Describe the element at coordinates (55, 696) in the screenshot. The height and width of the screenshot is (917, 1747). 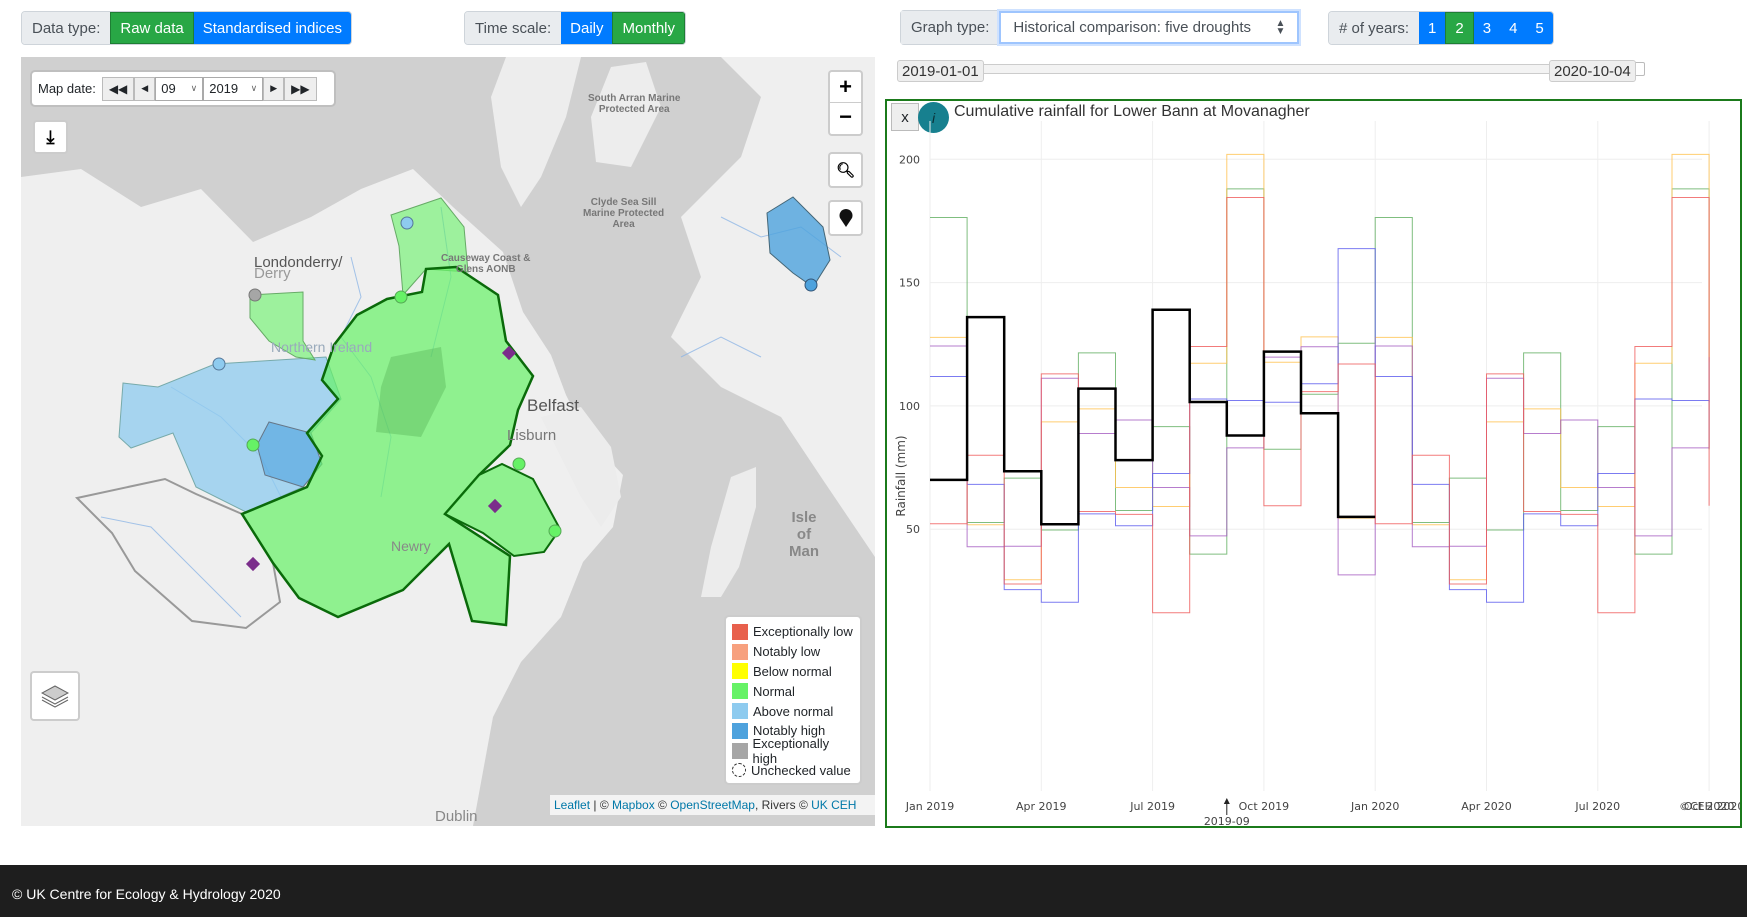
I see `layers-icon` at that location.